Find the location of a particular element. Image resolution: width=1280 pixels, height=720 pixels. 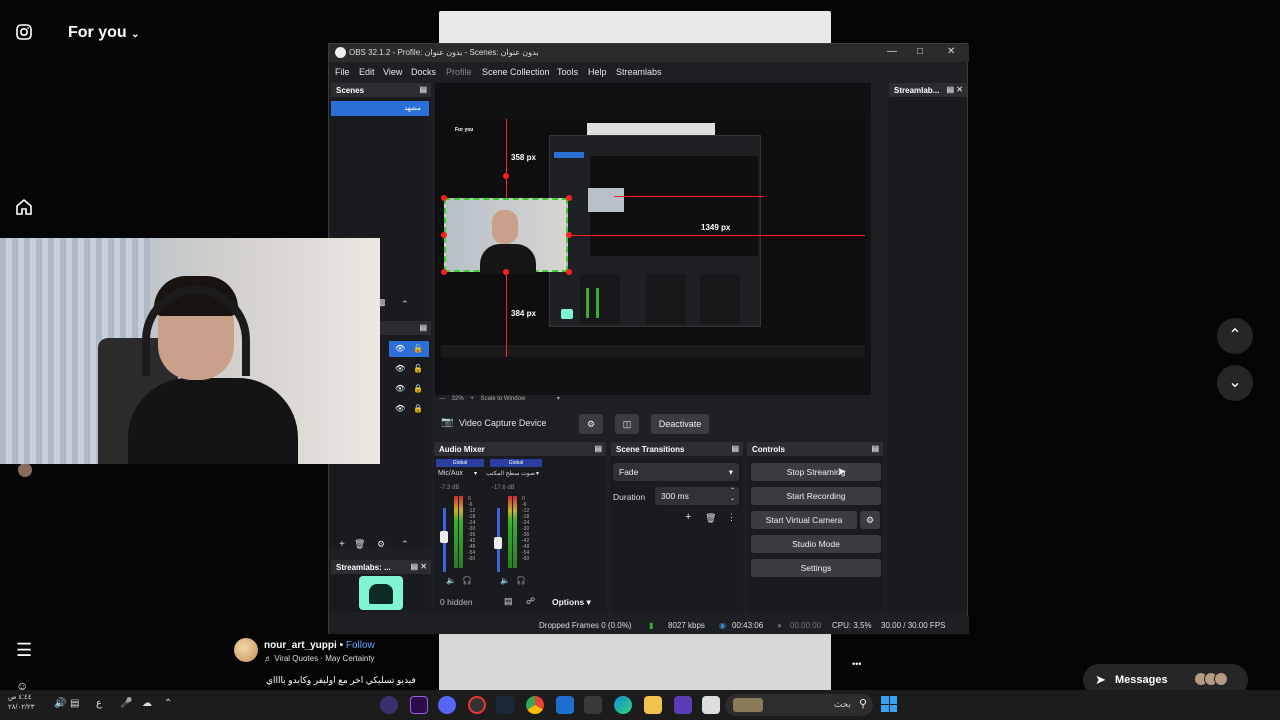

layout-icon: ▤ is located at coordinates (508, 601).